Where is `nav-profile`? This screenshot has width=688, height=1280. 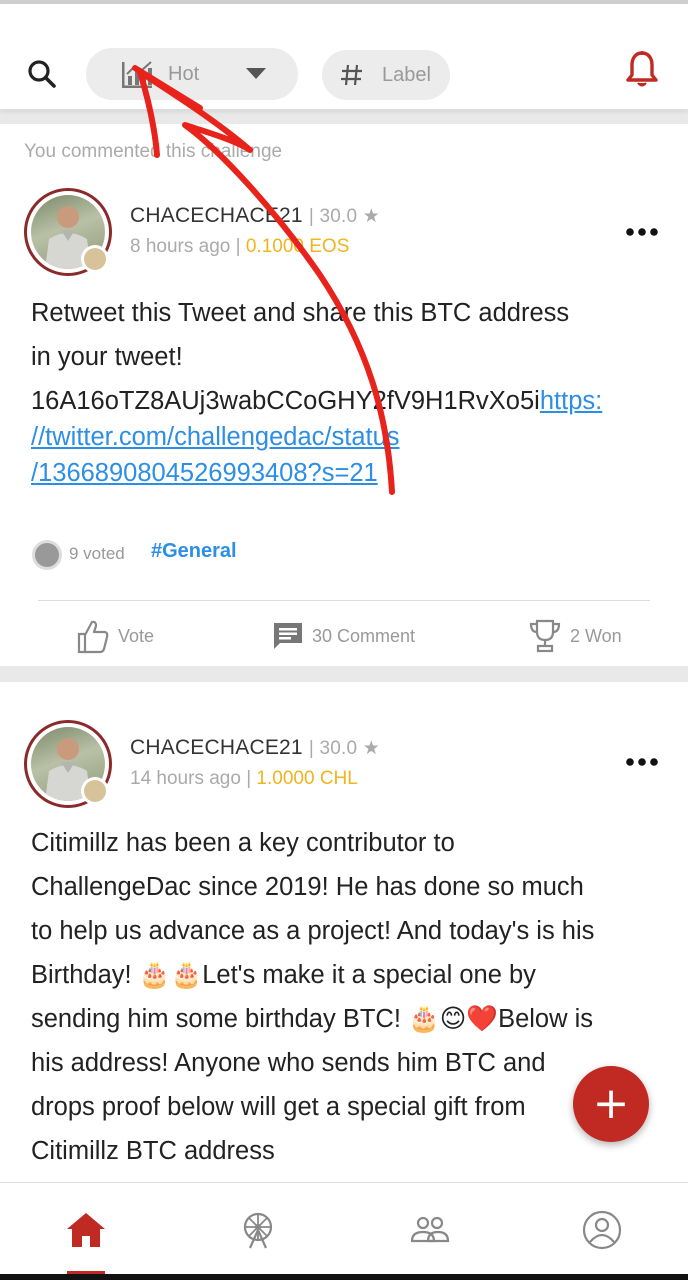
nav-profile is located at coordinates (602, 1230).